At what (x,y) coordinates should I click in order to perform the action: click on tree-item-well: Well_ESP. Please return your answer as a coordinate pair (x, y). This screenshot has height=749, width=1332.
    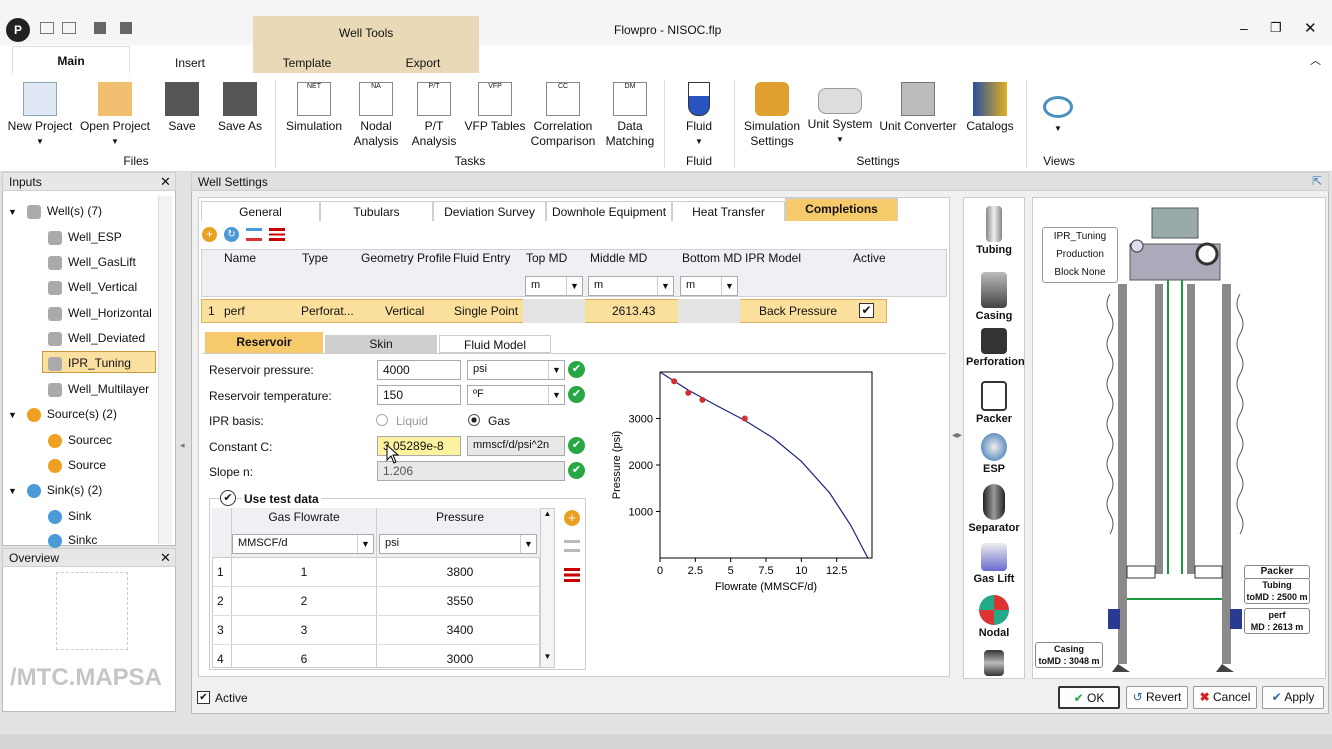
    Looking at the image, I should click on (85, 237).